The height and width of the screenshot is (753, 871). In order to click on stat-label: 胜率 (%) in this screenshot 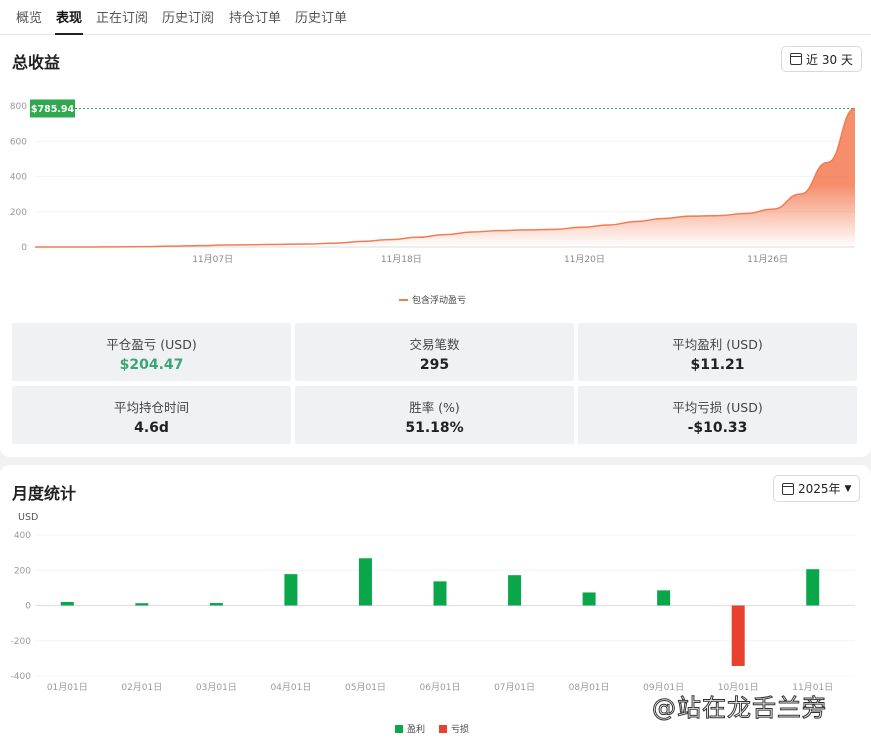, I will do `click(434, 407)`.